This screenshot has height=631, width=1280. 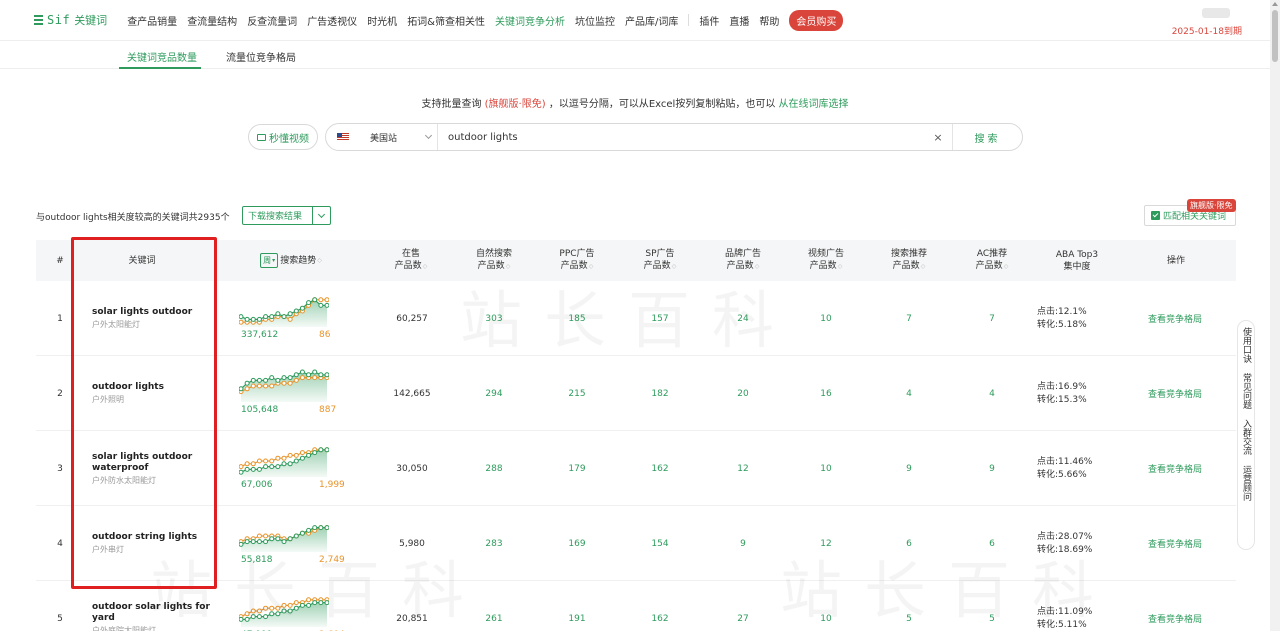 I want to click on cell-sp: 182, so click(x=660, y=393).